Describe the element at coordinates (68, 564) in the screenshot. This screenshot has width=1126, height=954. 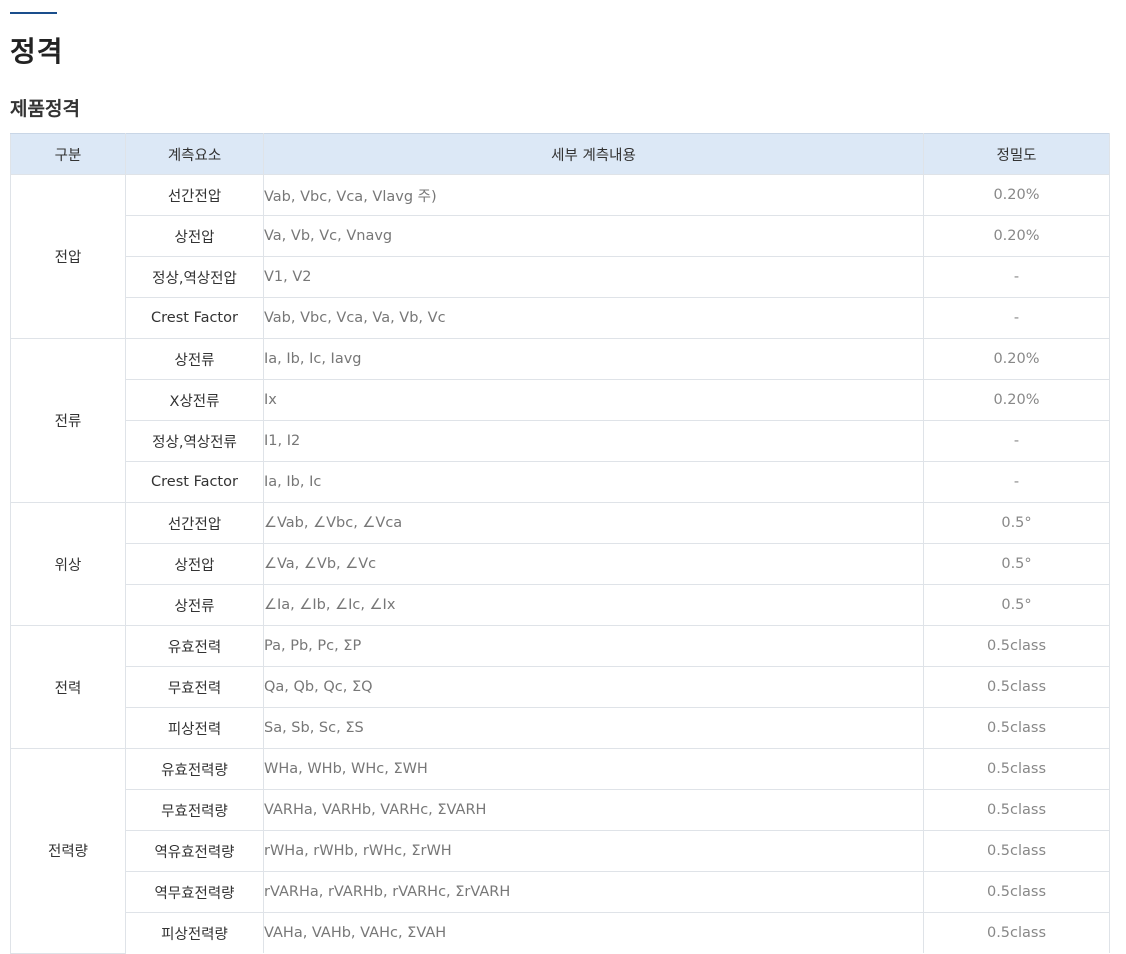
I see `group-cell: 위상` at that location.